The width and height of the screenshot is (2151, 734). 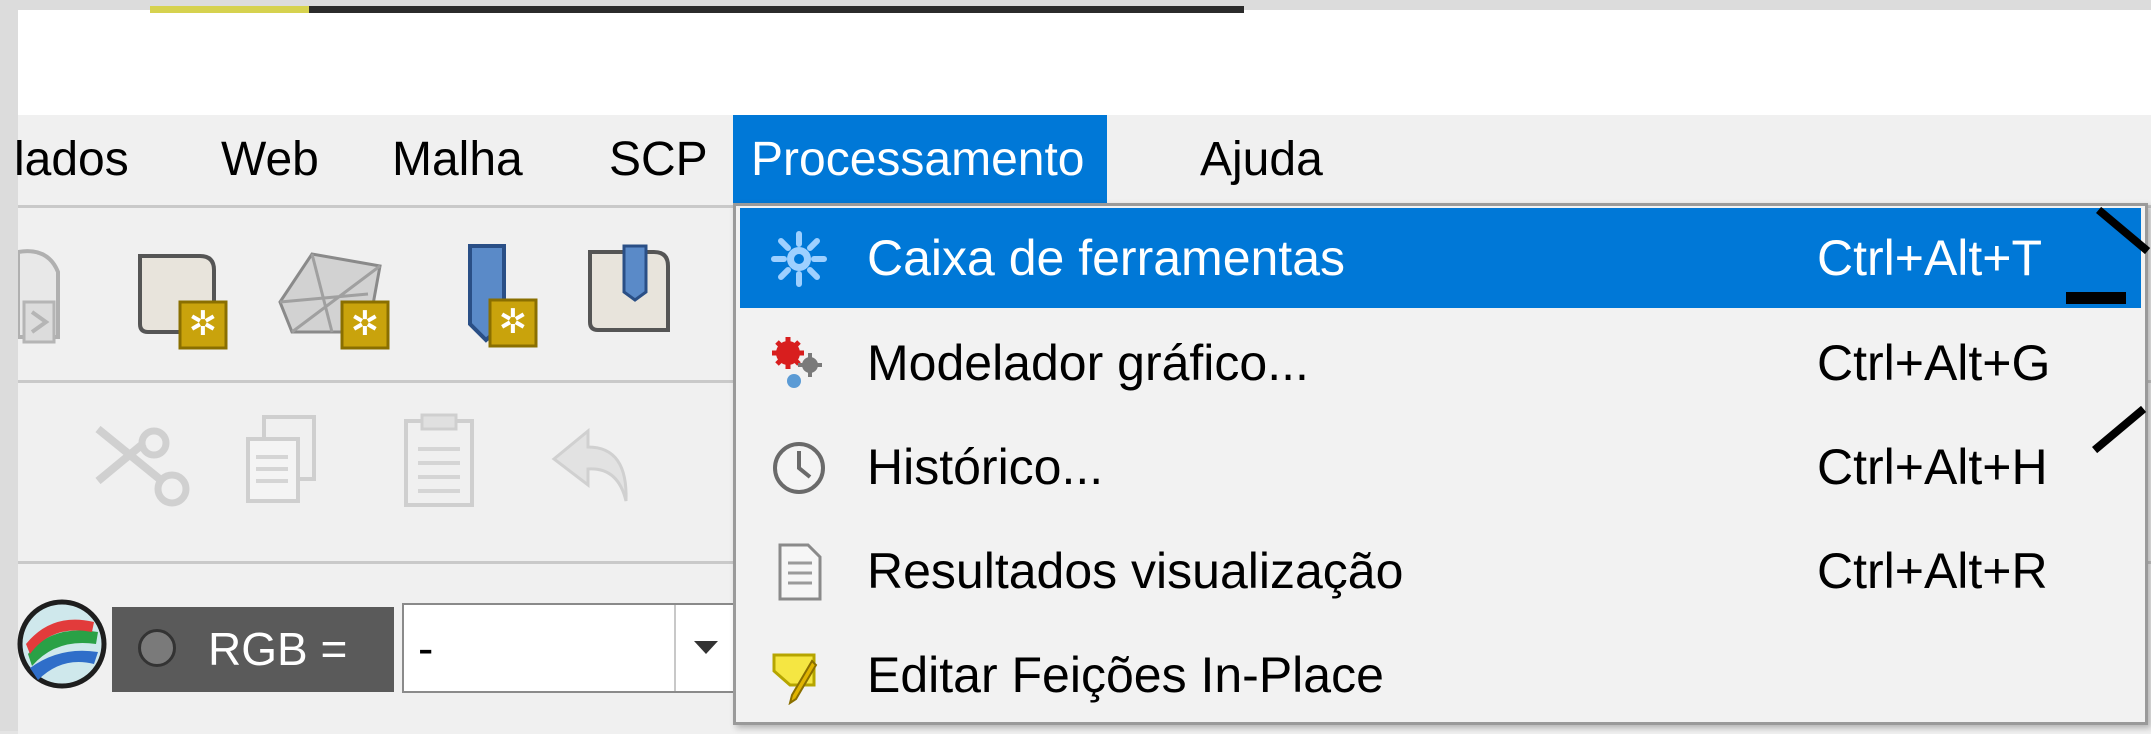 I want to click on menu-web: Web, so click(x=270, y=160).